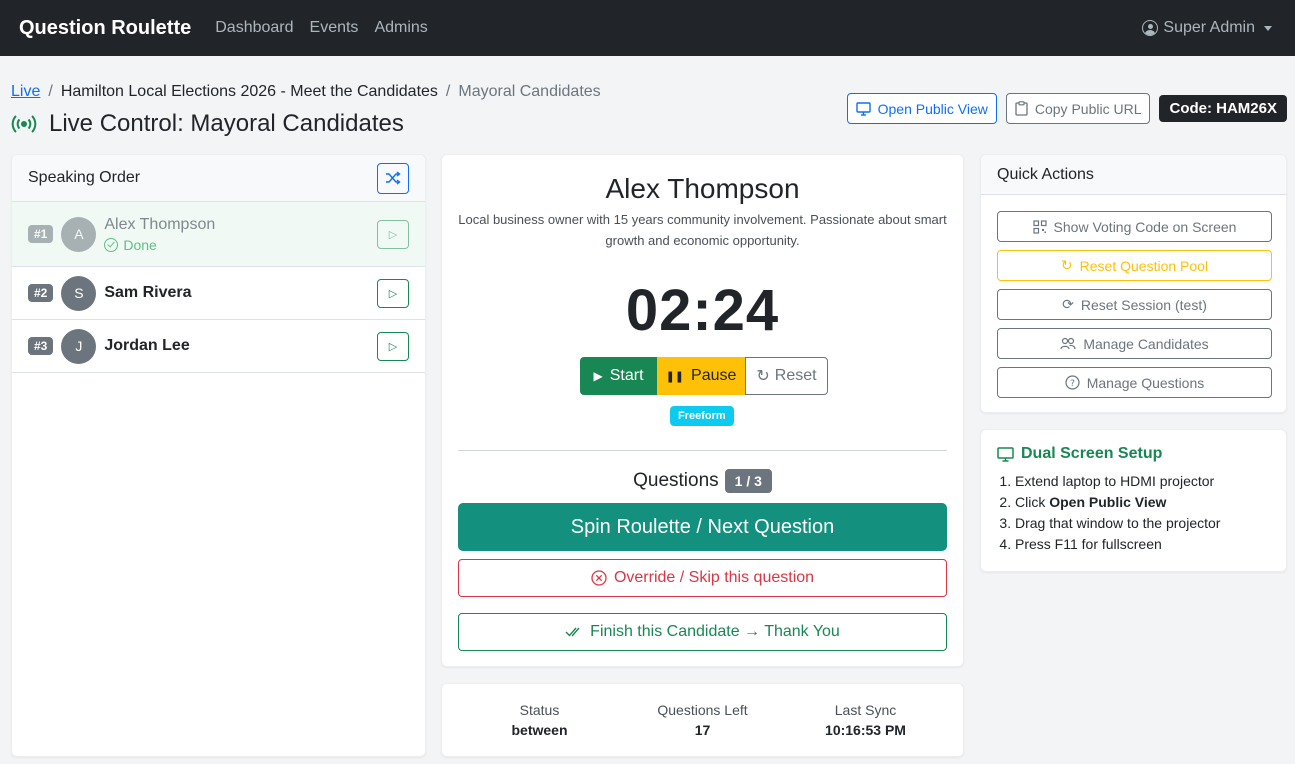  What do you see at coordinates (618, 376) in the screenshot?
I see `start-button: ▶ Start` at bounding box center [618, 376].